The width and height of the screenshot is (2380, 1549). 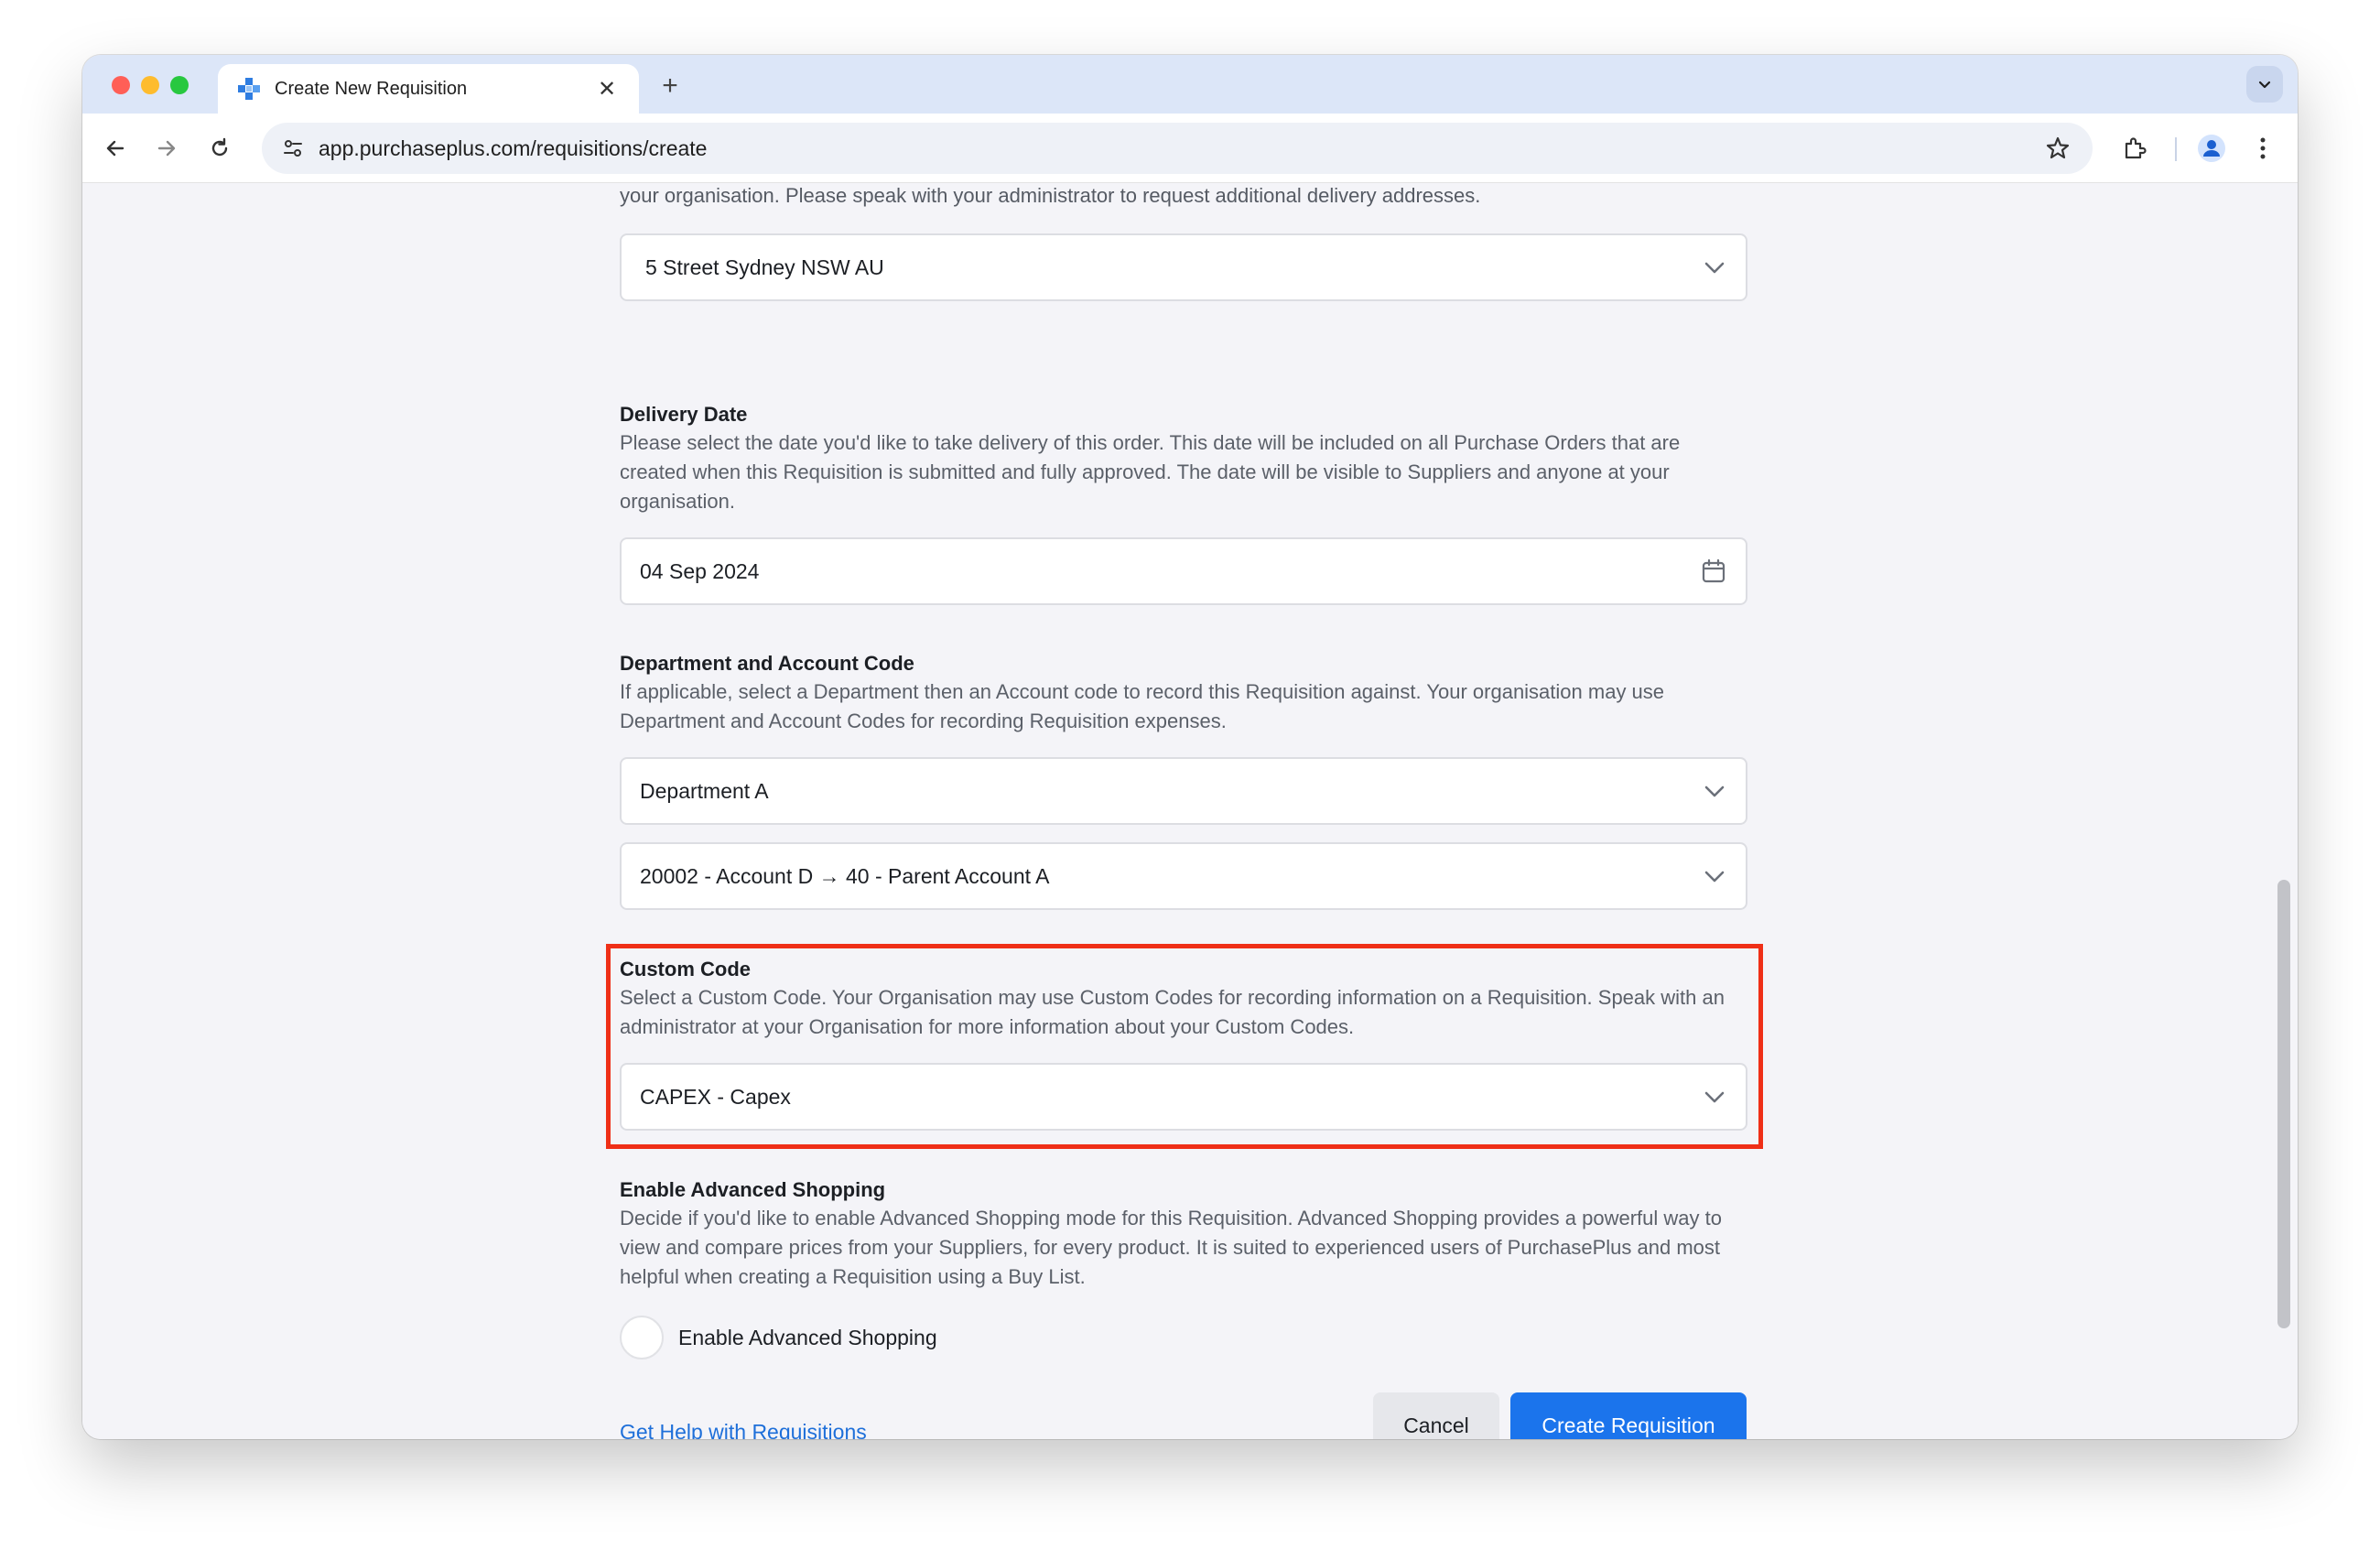 I want to click on url-text: app.purchaseplus.com/requisitions/create, so click(x=513, y=148).